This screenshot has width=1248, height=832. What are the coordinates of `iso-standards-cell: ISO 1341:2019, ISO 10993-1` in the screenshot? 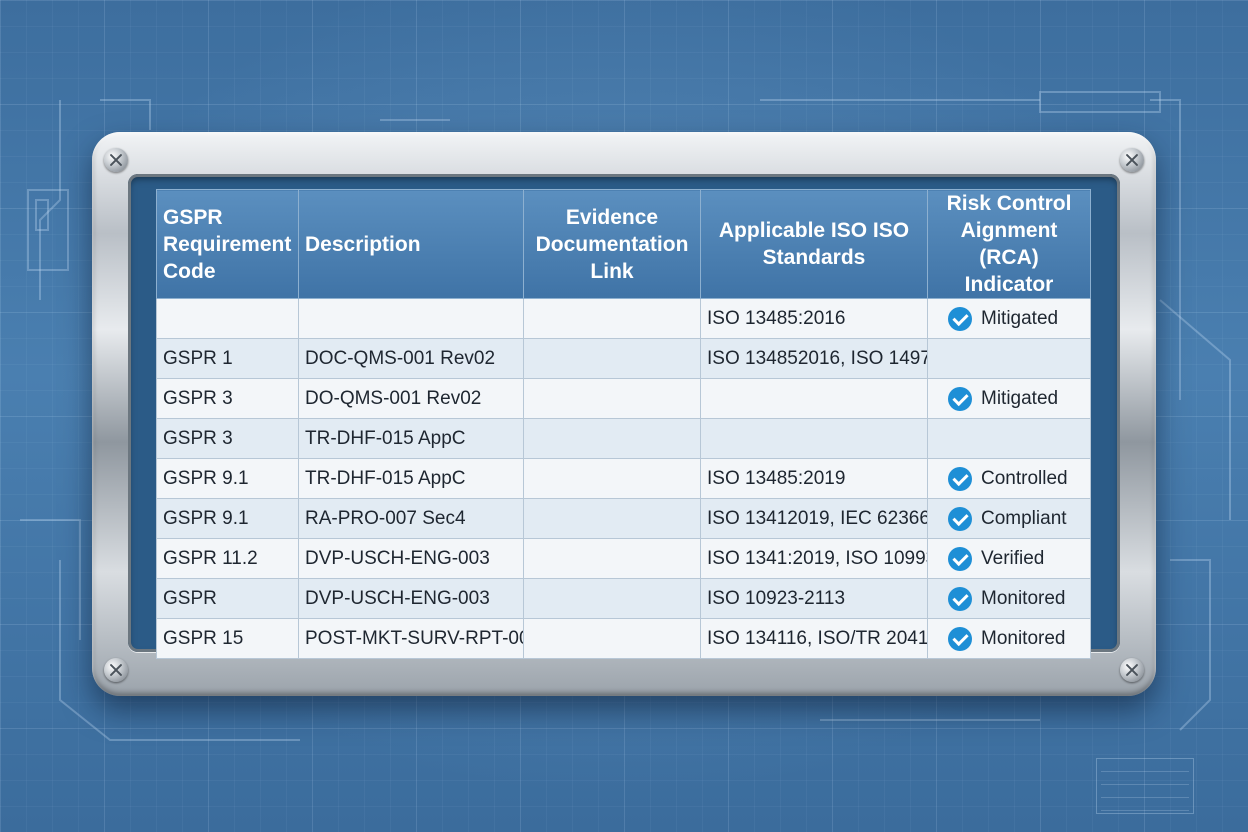 It's located at (814, 558).